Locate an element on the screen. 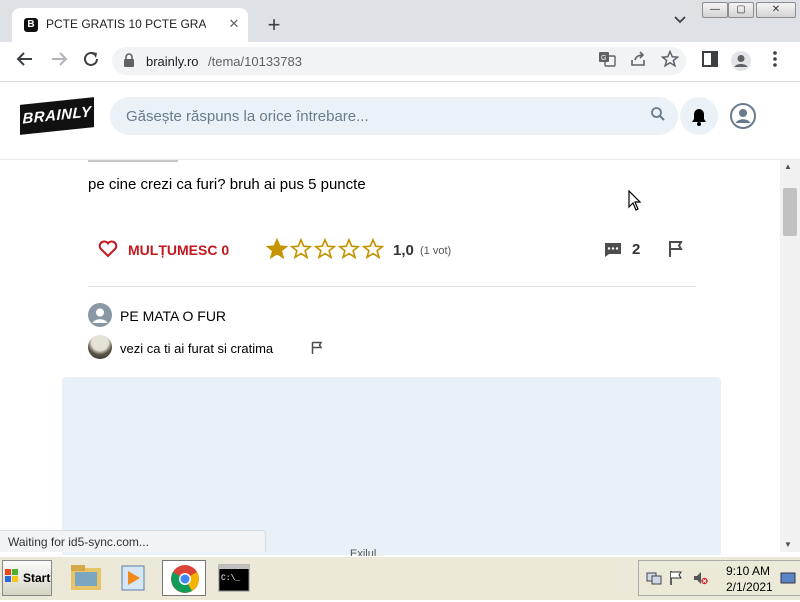 The image size is (800, 602). clock-date: 2/1/2021 is located at coordinates (749, 587).